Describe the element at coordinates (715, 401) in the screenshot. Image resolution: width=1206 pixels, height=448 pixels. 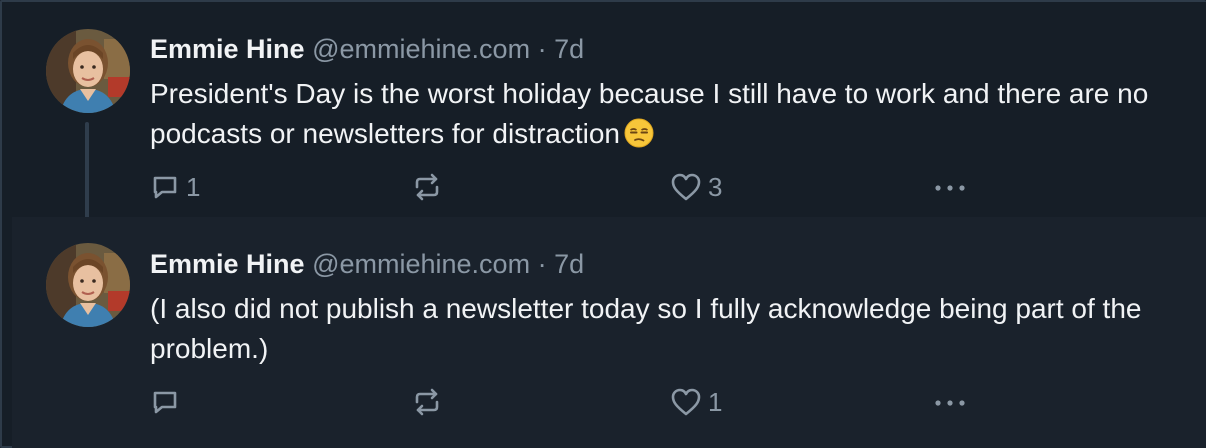
I see `like-count: 1` at that location.